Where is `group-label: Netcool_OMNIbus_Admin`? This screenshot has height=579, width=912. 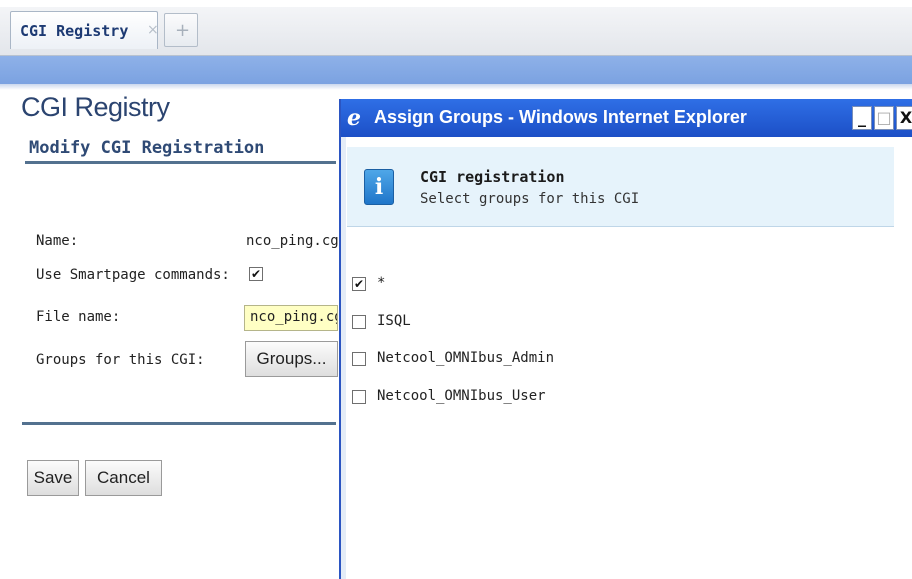 group-label: Netcool_OMNIbus_Admin is located at coordinates (466, 358).